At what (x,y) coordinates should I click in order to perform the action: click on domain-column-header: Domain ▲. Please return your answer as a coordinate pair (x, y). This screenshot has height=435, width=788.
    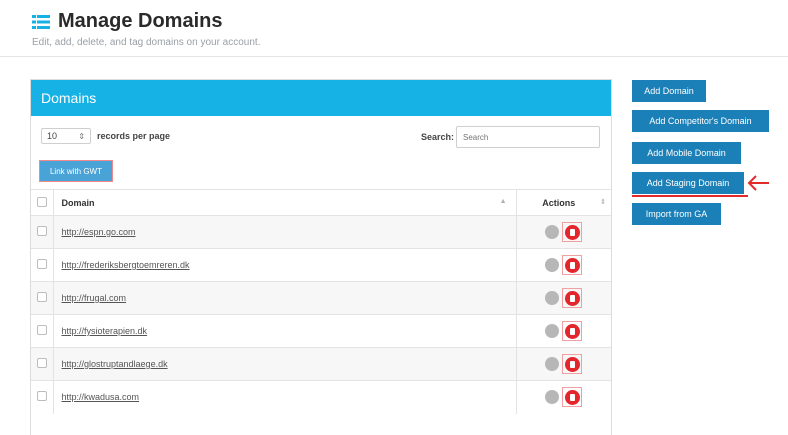
    Looking at the image, I should click on (285, 202).